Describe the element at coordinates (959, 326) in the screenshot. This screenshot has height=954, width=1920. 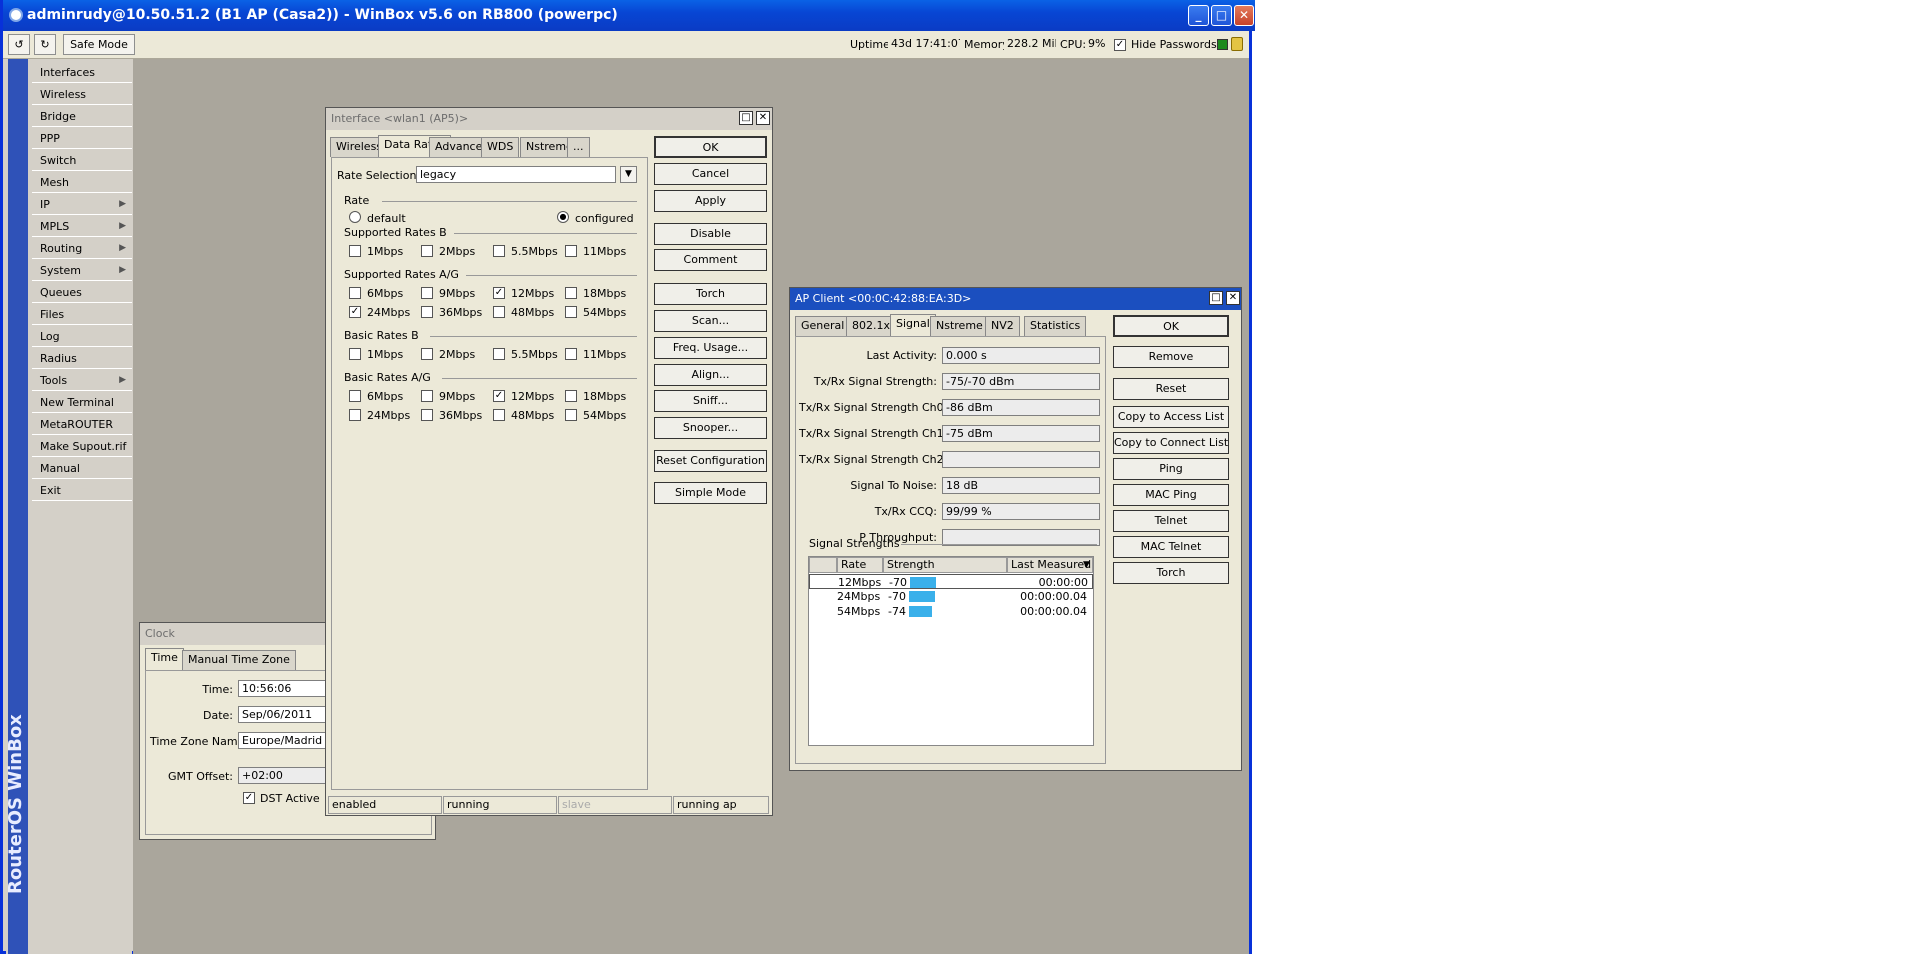
I see `tab-nstreme: Nstreme` at that location.